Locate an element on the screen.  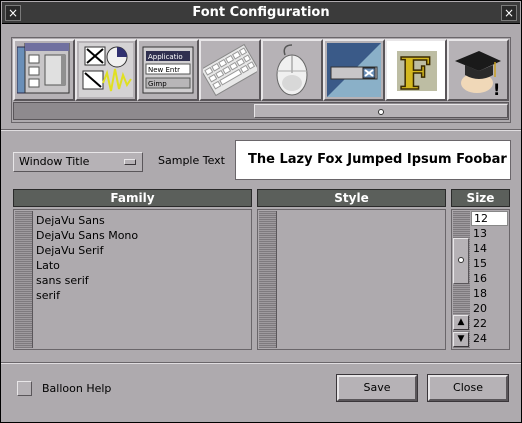
family-list-item: DejaVu Serif is located at coordinates (142, 250).